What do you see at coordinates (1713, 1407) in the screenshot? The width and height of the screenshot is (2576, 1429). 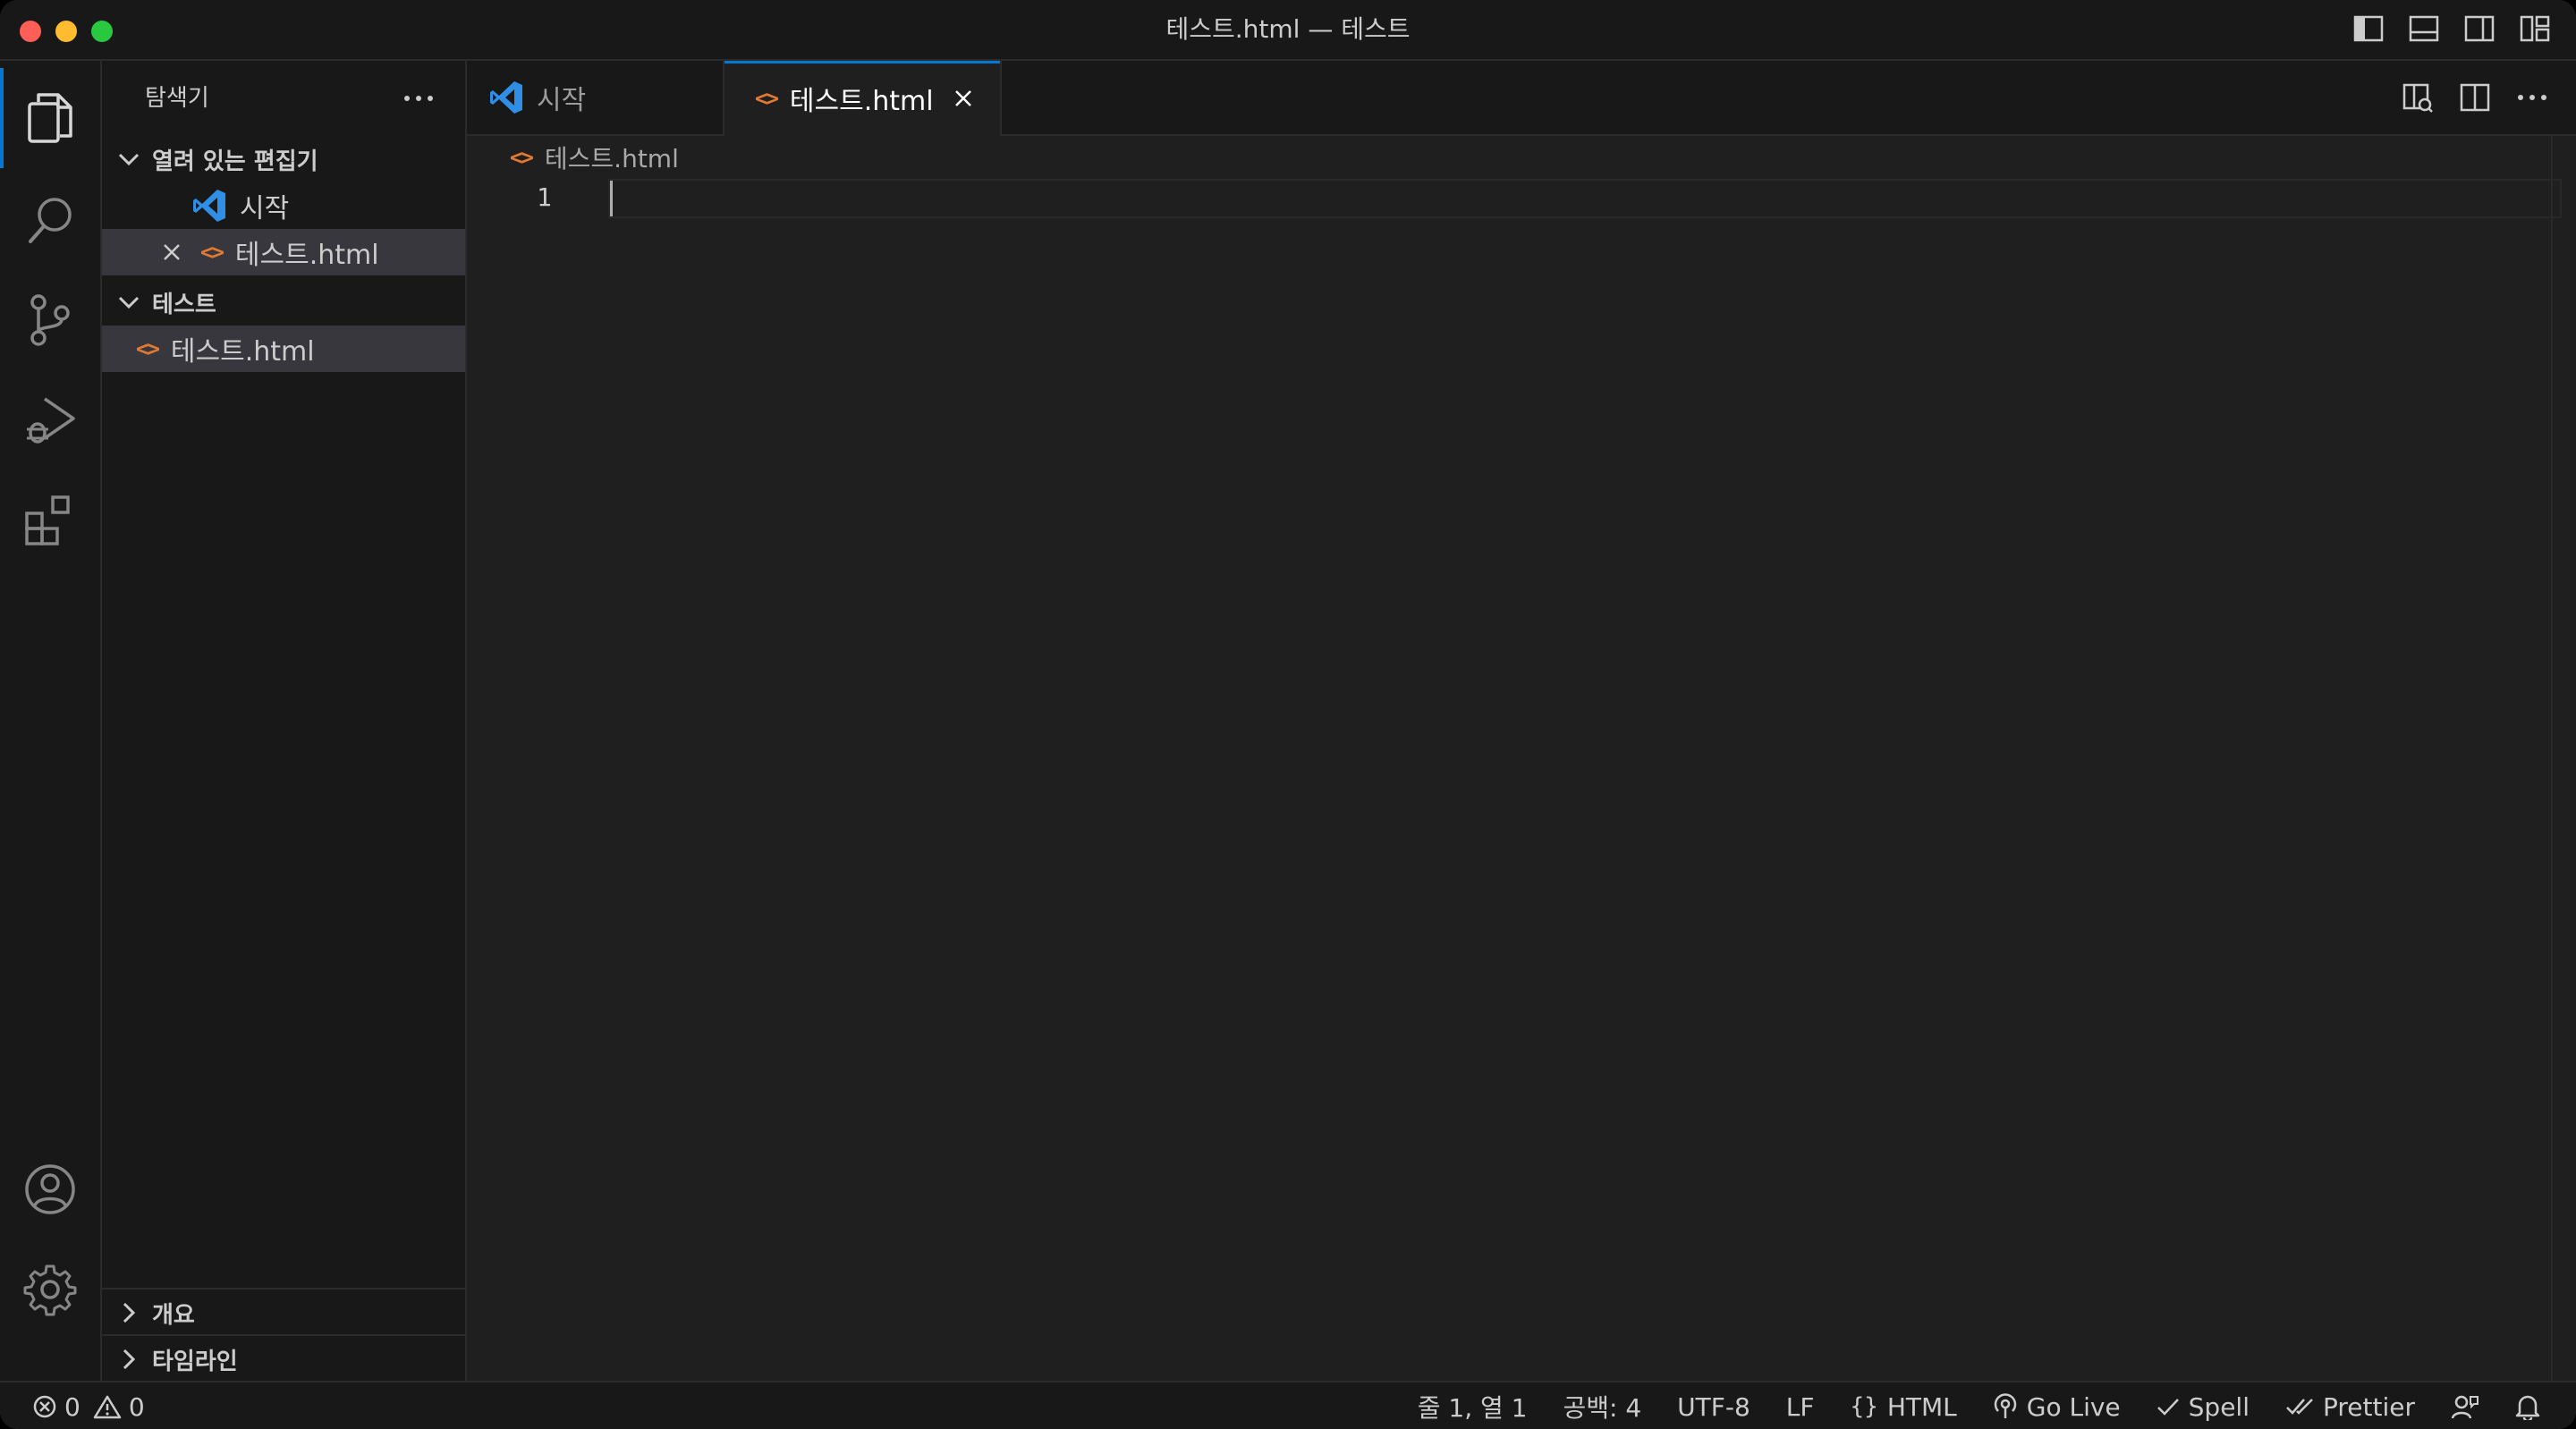 I see `encoding-status: UTF-8` at bounding box center [1713, 1407].